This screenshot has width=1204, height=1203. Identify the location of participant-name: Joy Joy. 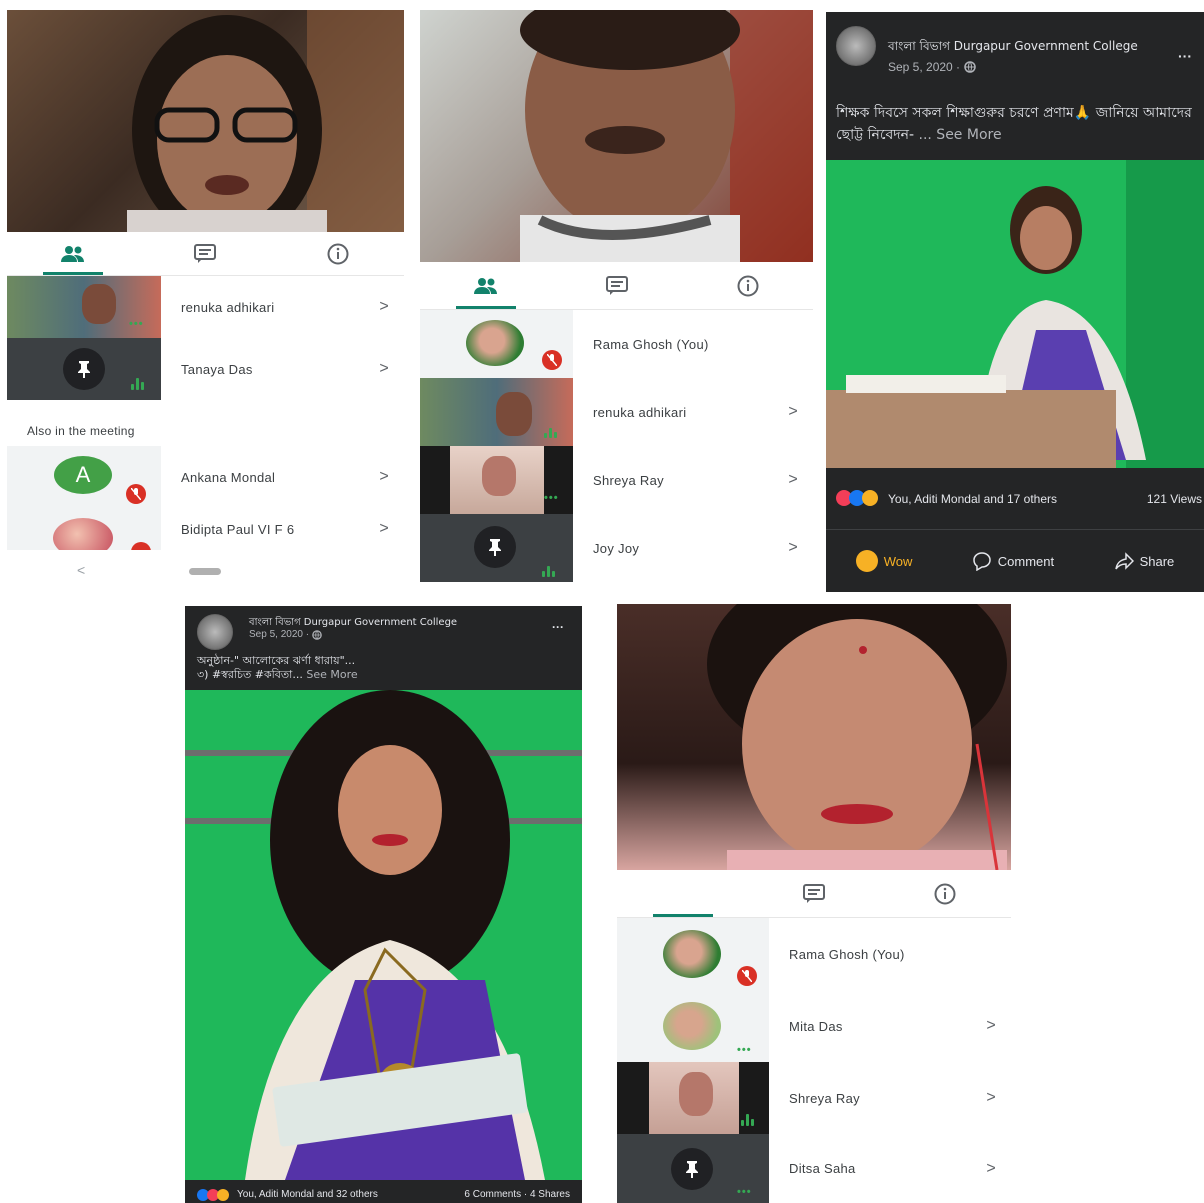
(616, 548).